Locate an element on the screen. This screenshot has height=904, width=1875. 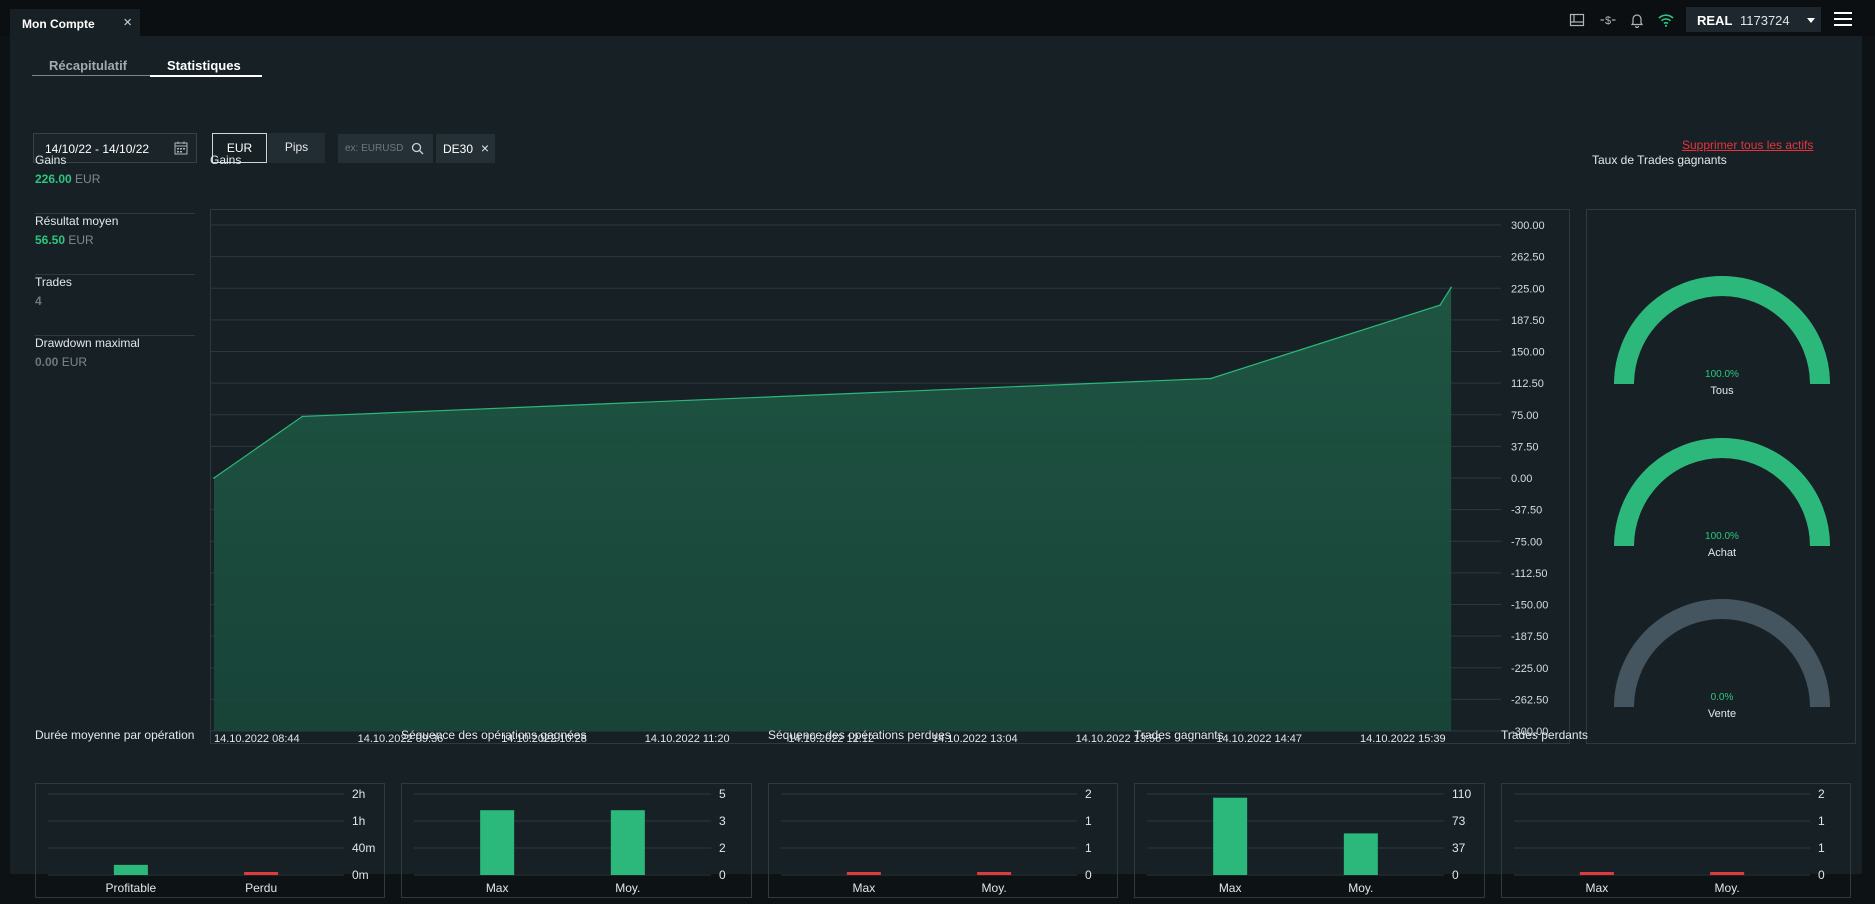
bell-icon is located at coordinates (1637, 20).